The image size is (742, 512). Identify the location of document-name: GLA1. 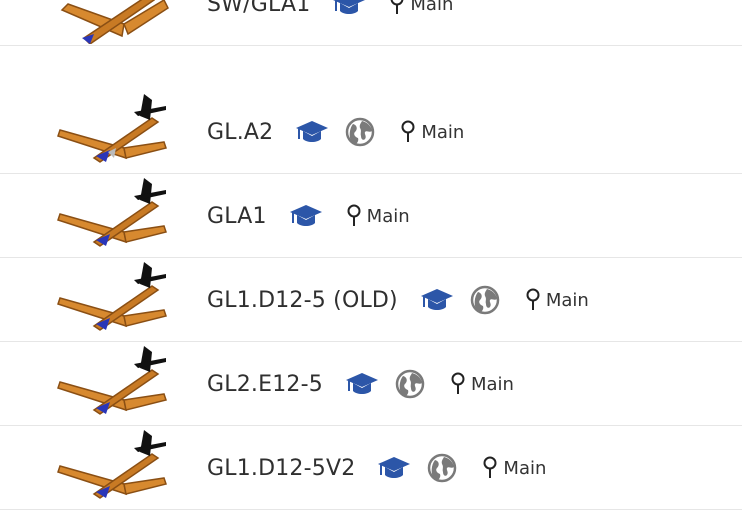
(237, 216).